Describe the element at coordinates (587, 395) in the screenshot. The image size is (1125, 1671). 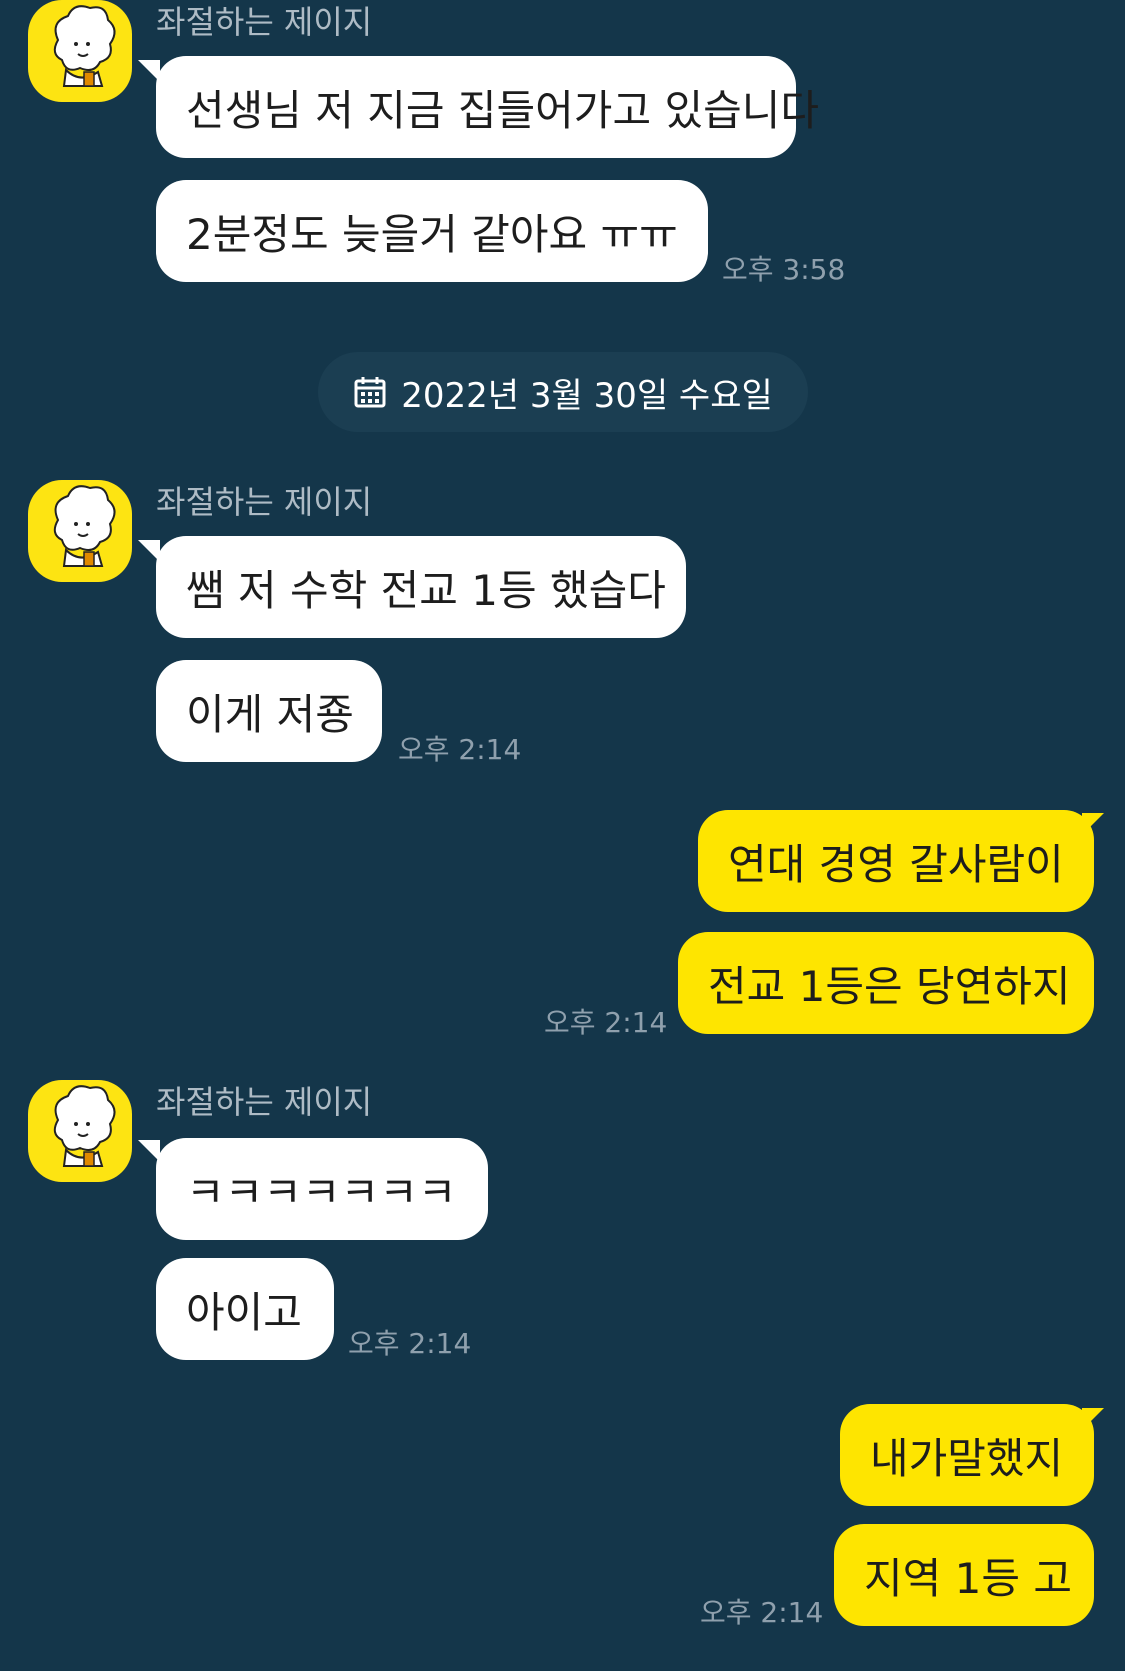
I see `date-divider-text: 2022년 3월 30일 수요일` at that location.